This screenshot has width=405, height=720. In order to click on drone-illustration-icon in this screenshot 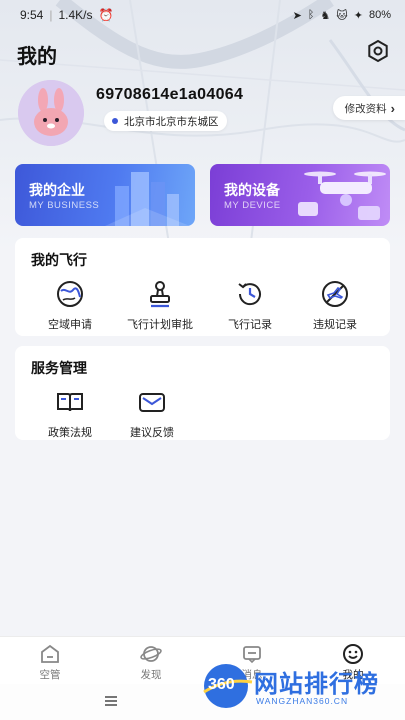, I will do `click(342, 195)`.